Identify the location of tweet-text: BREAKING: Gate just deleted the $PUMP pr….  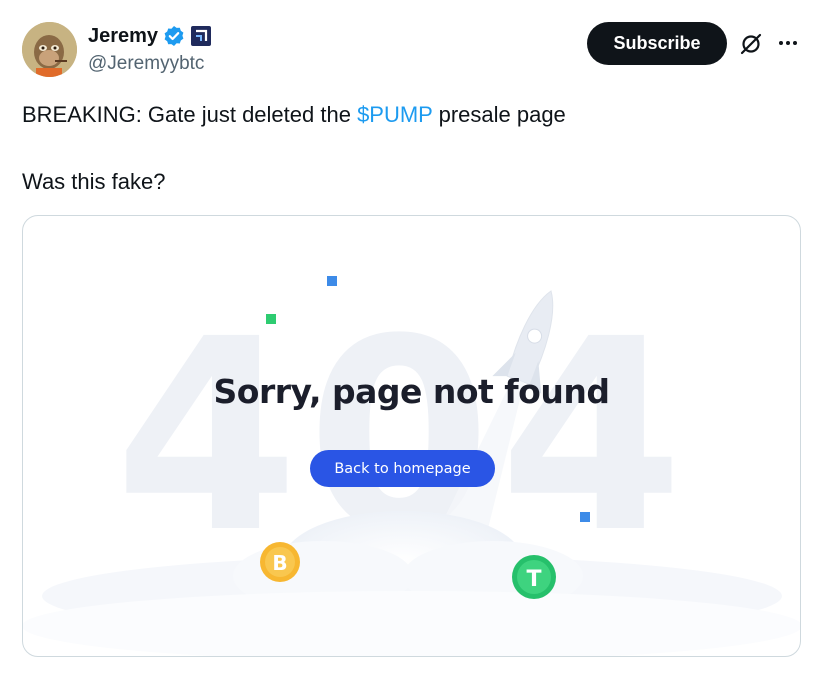
(294, 148).